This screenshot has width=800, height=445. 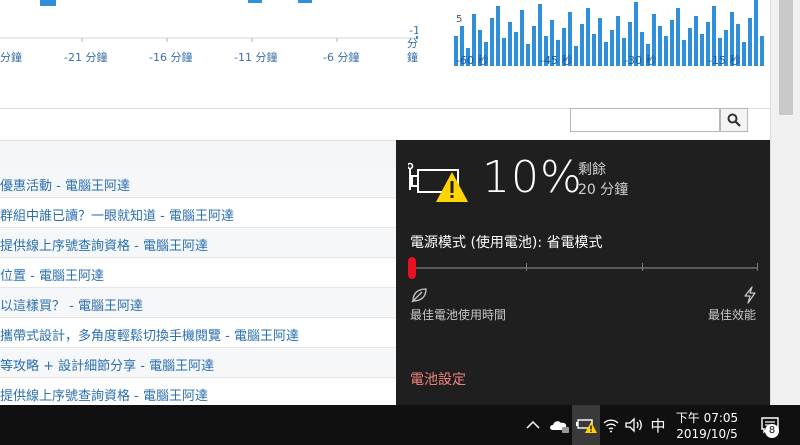 I want to click on minutes-tick: -16 分鐘, so click(x=170, y=57).